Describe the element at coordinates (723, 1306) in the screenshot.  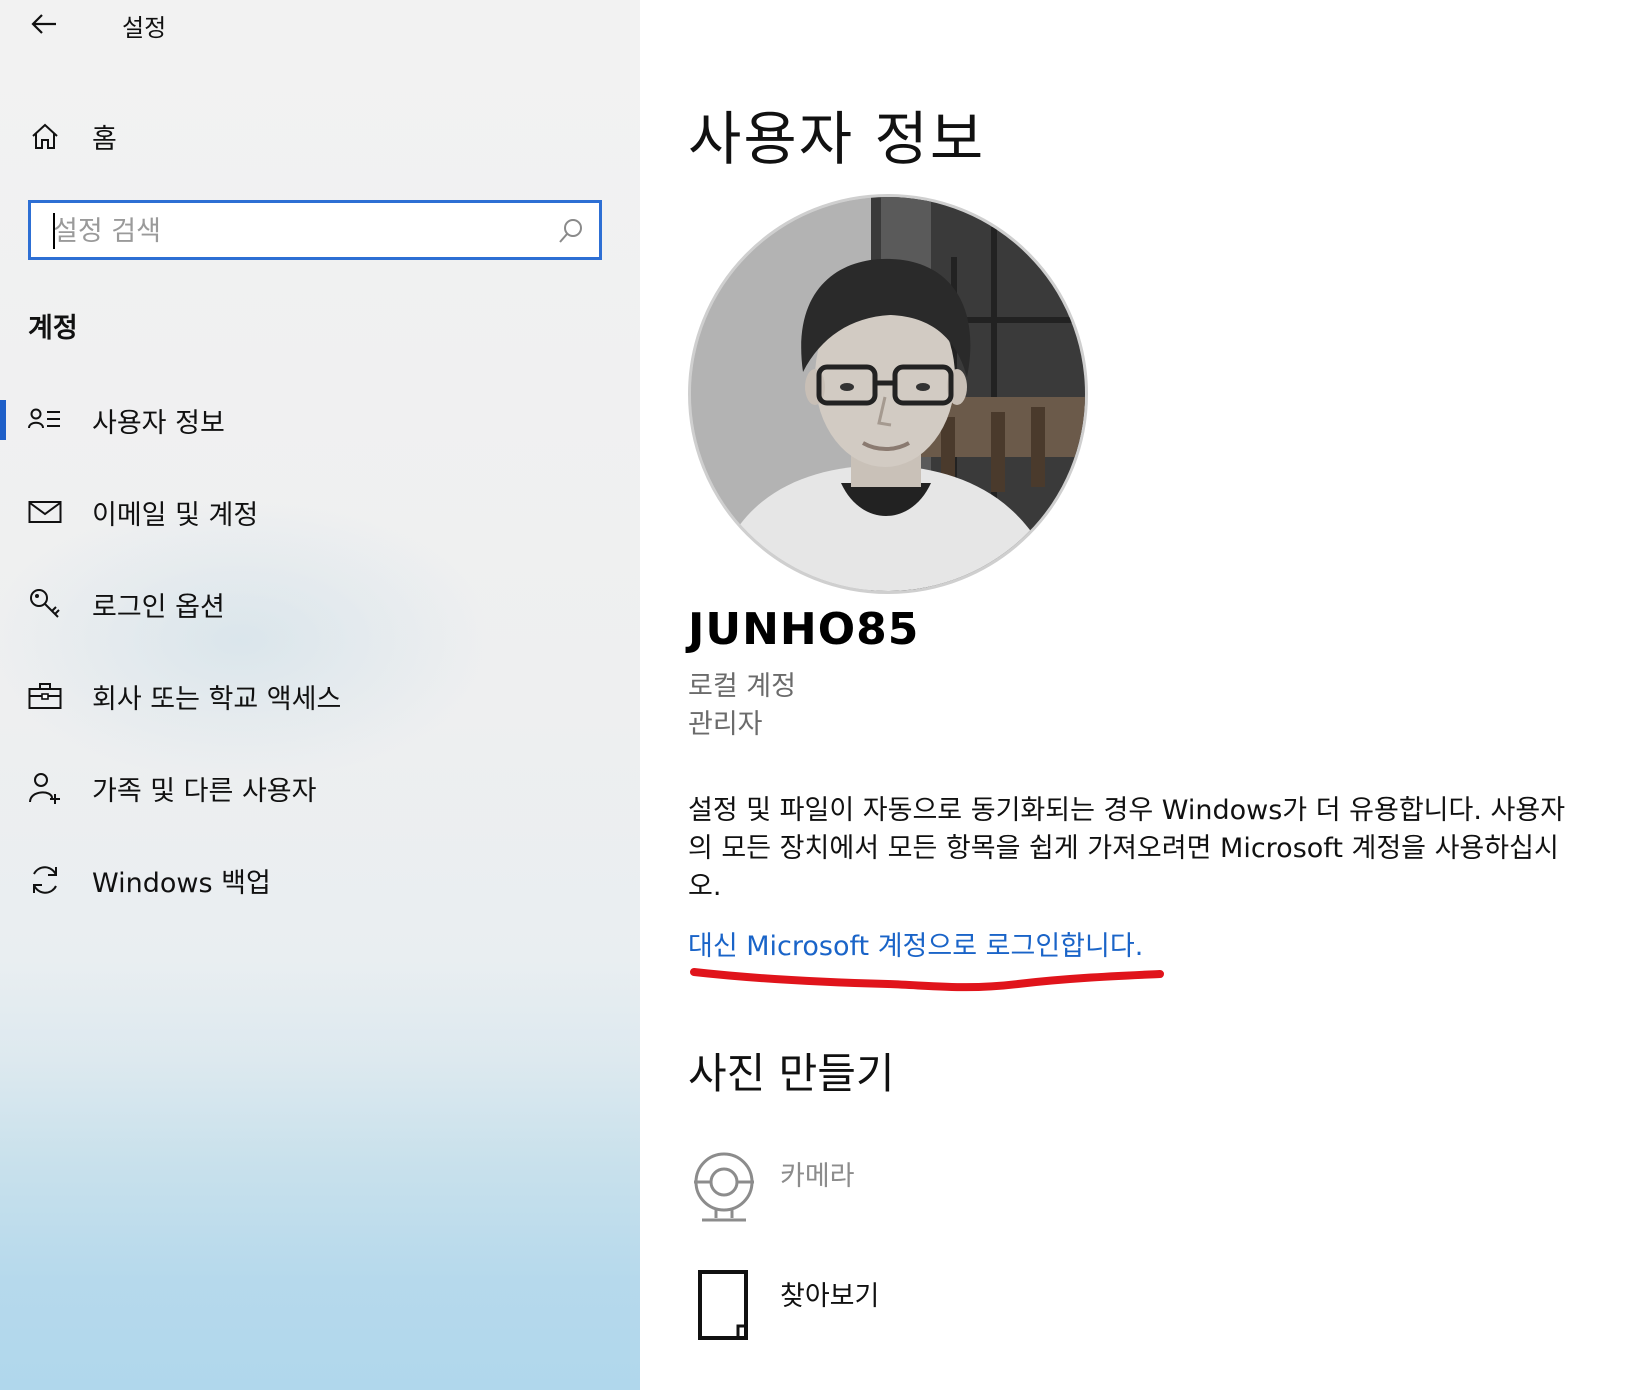
I see `file-icon` at that location.